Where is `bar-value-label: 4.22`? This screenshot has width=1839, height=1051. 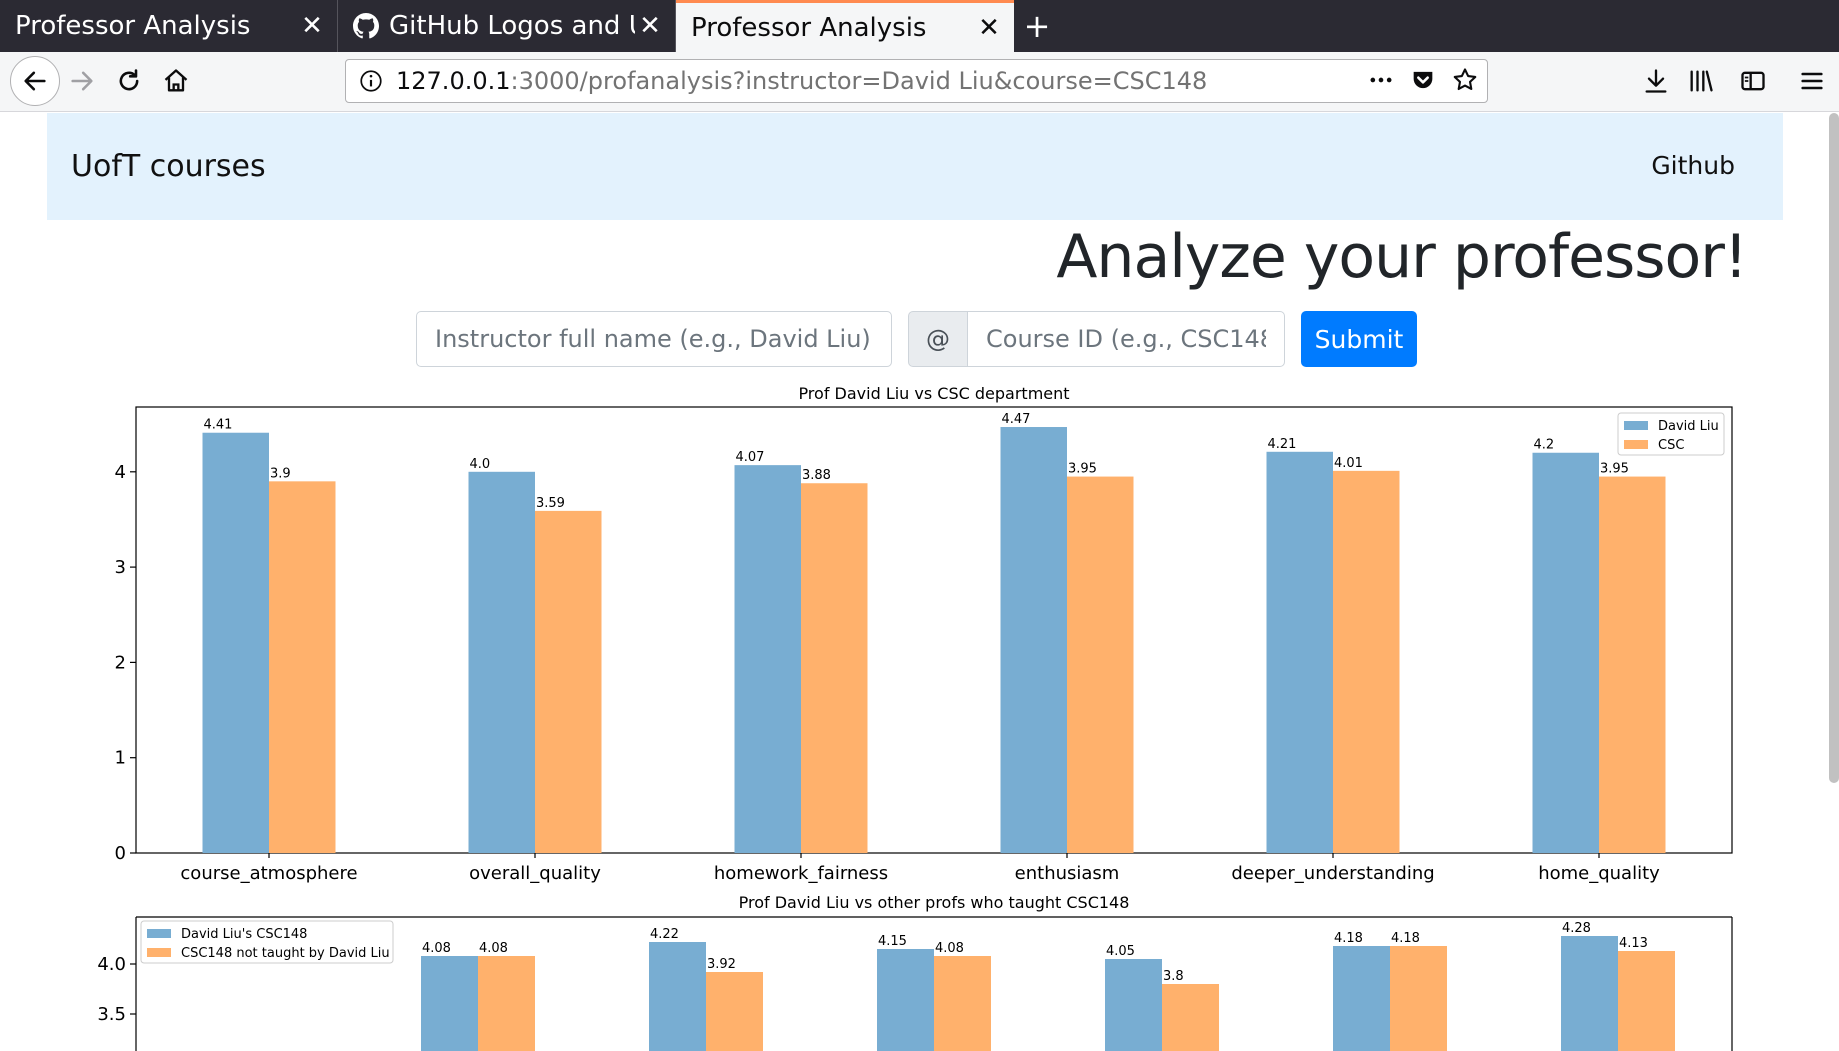 bar-value-label: 4.22 is located at coordinates (664, 934).